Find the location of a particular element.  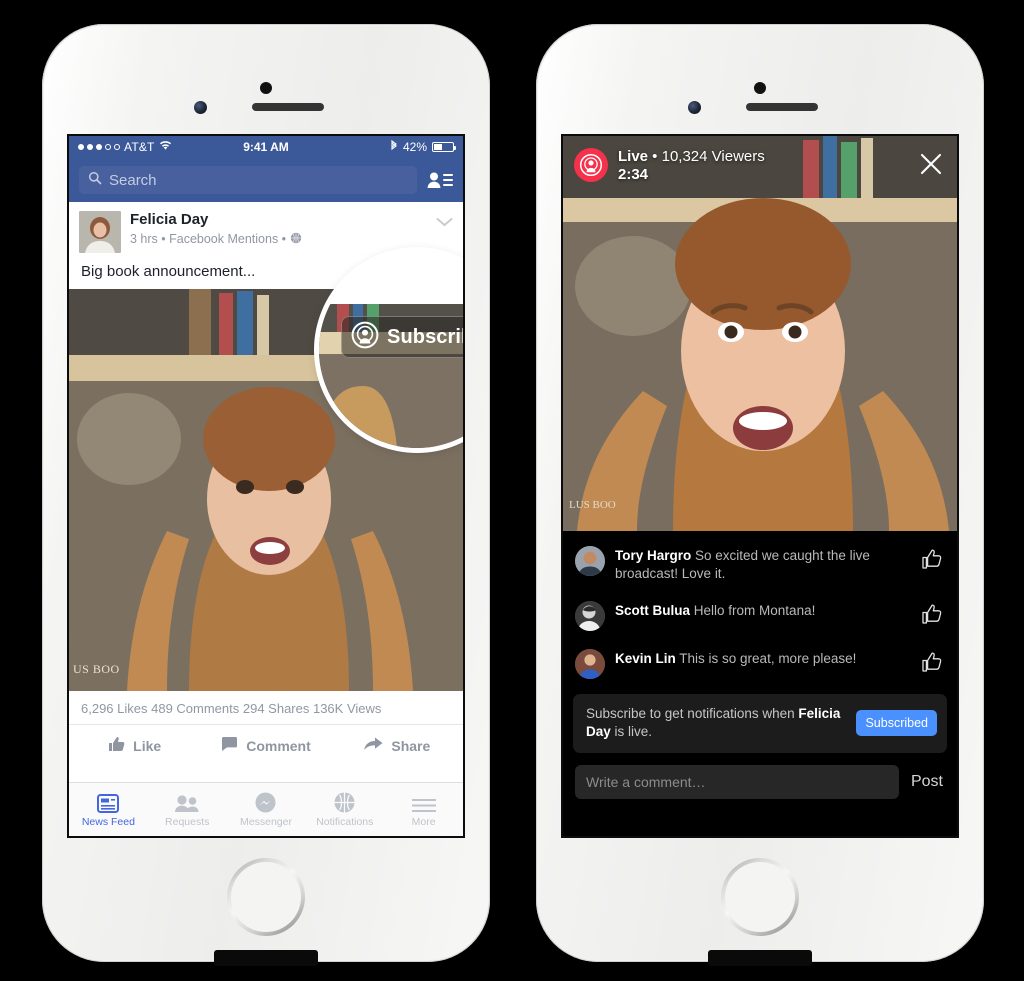

subscribe-button-label: Subscribe is located at coordinates (425, 336).